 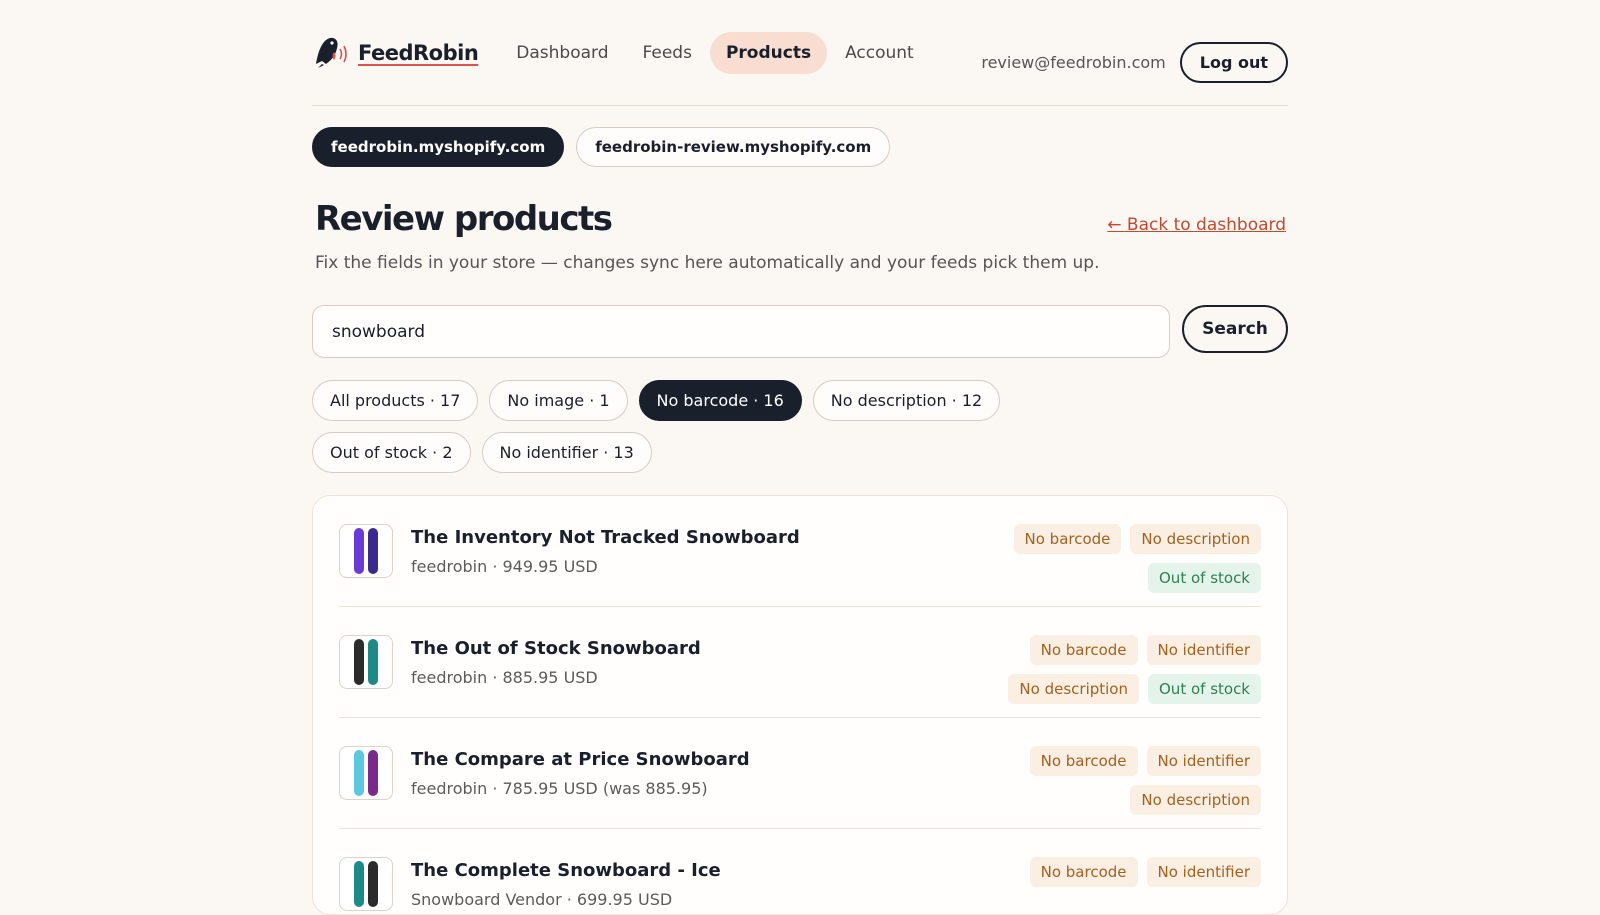 I want to click on filter-all-products: All products · 17, so click(x=395, y=400).